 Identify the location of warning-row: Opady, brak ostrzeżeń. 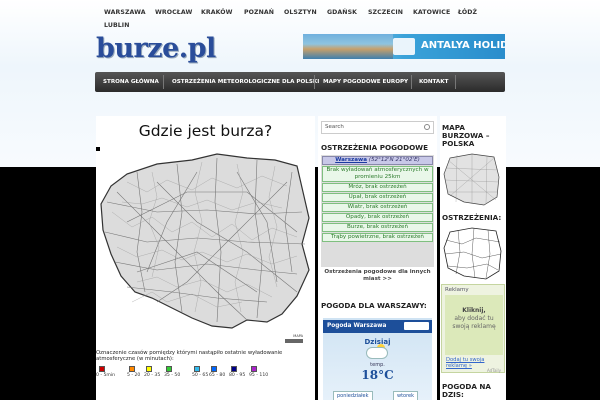
(377, 217).